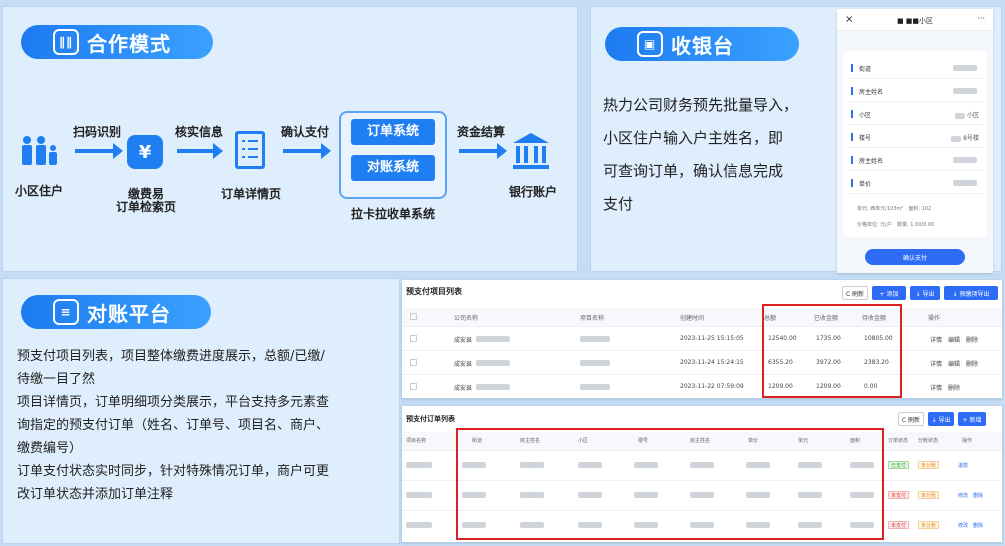 This screenshot has width=1005, height=546. What do you see at coordinates (915, 137) in the screenshot?
I see `phone-field-row: 楼号 8号楼` at bounding box center [915, 137].